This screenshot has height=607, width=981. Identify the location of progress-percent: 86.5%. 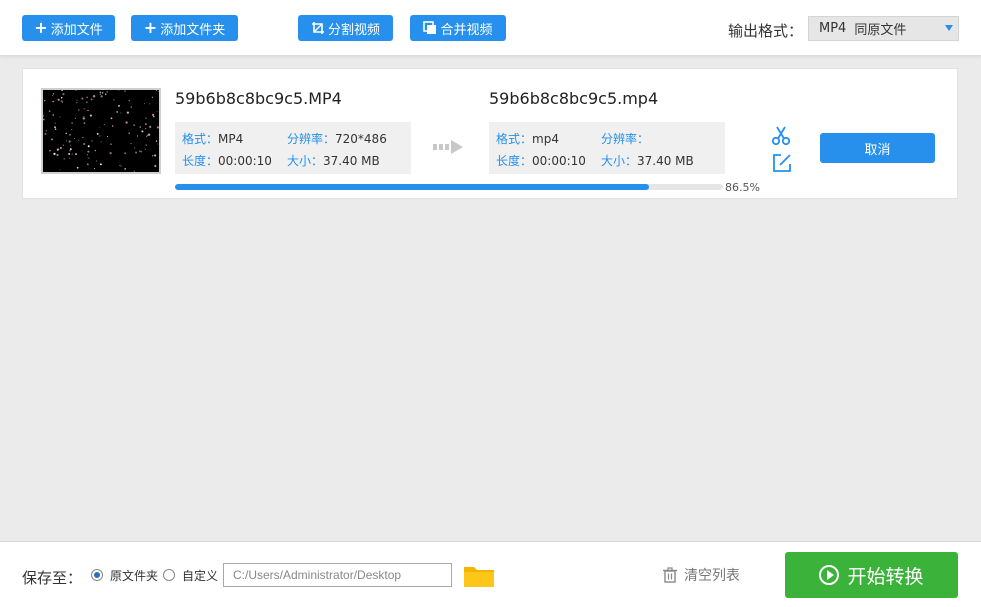
(742, 187).